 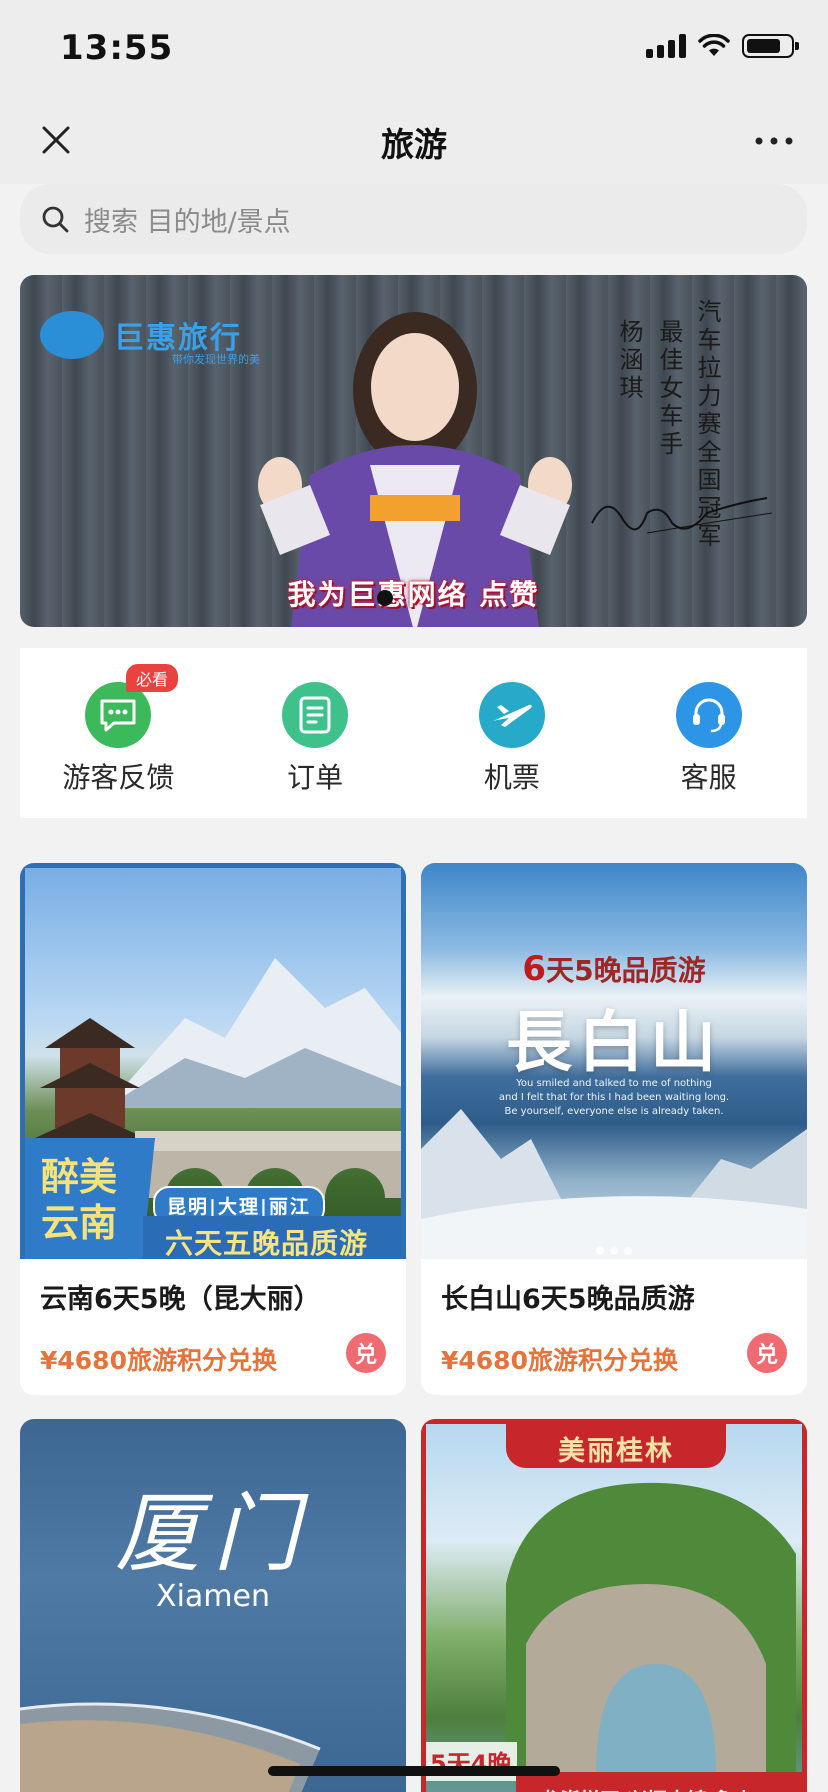 What do you see at coordinates (272, 1237) in the screenshot?
I see `tour-tag: 六天五晚品质游` at bounding box center [272, 1237].